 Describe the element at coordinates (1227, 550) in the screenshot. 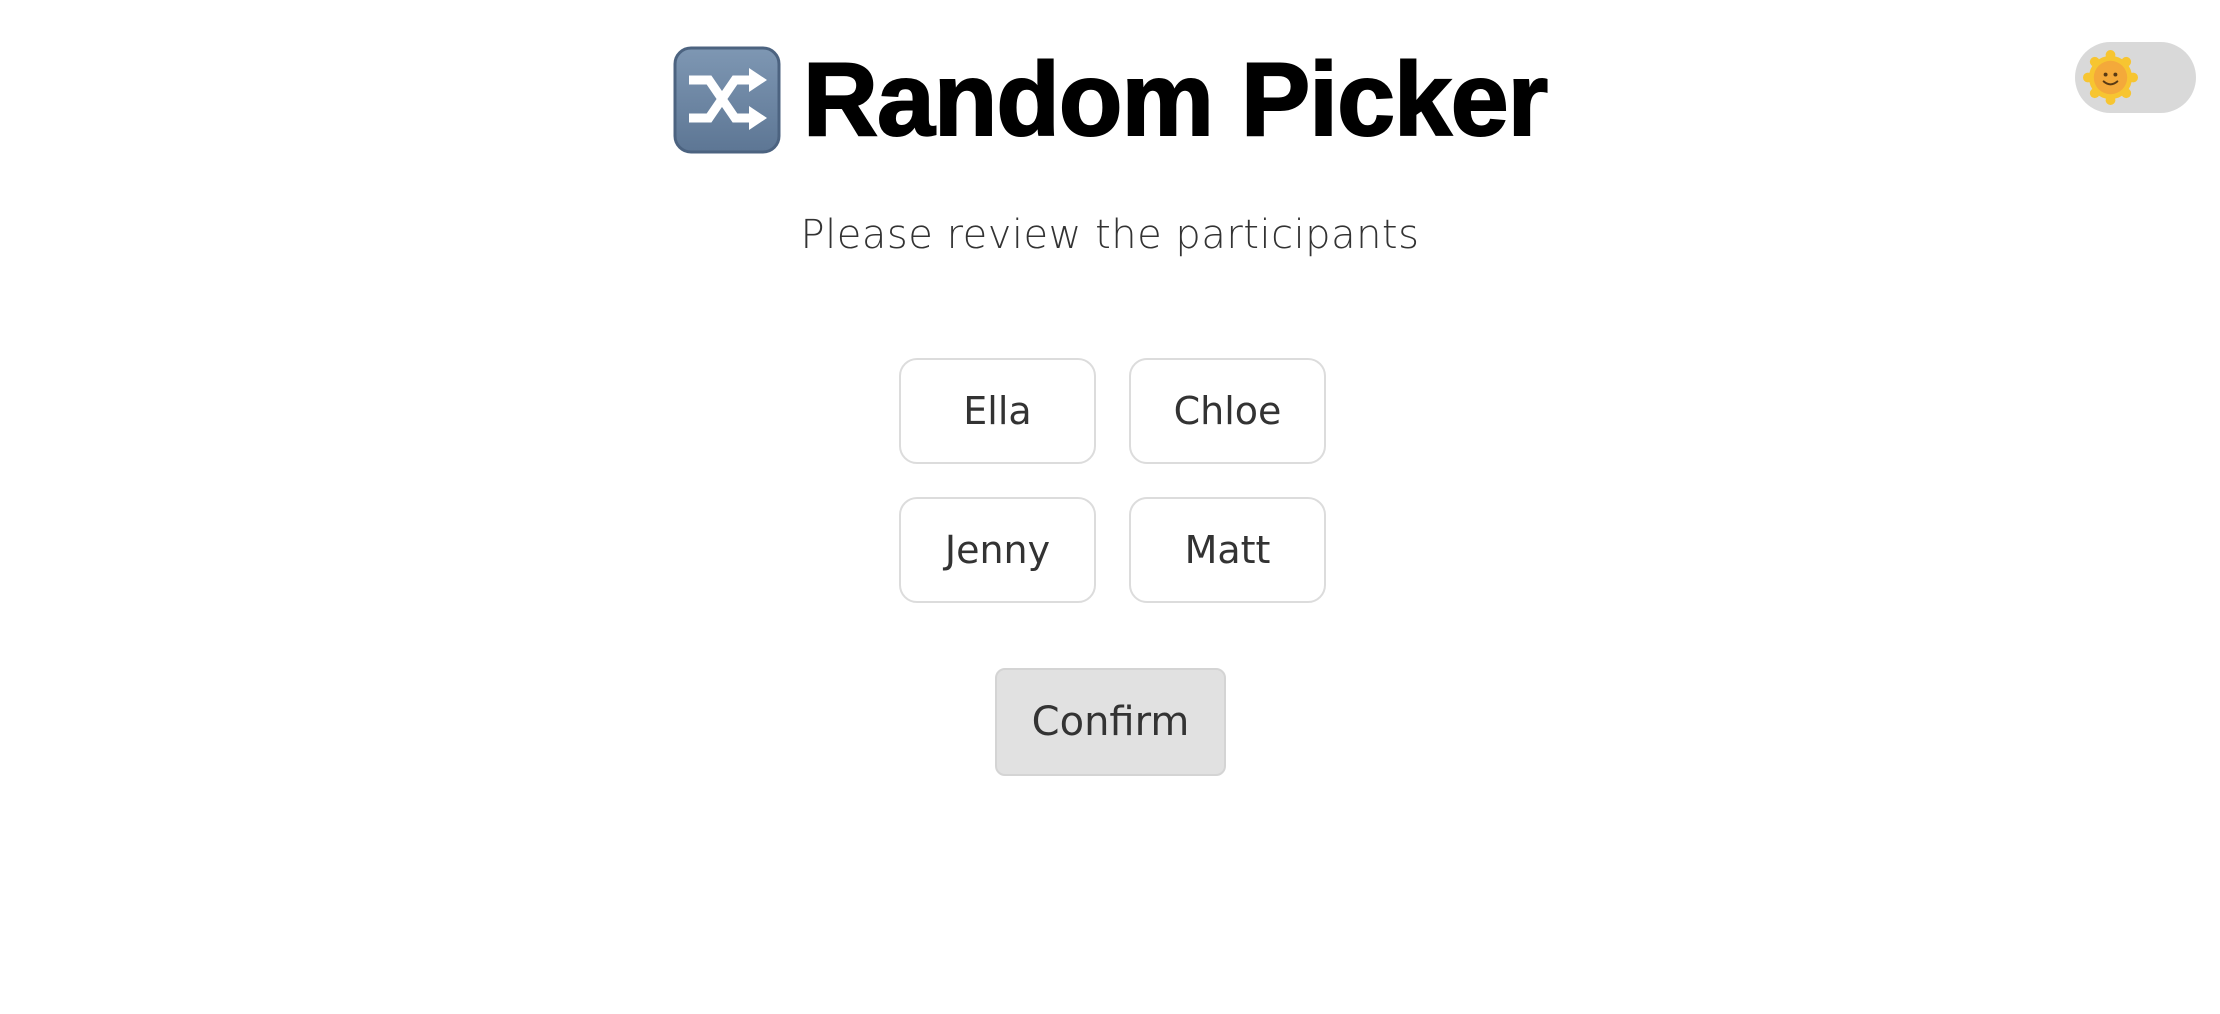

I see `participant-chip: Matt` at that location.